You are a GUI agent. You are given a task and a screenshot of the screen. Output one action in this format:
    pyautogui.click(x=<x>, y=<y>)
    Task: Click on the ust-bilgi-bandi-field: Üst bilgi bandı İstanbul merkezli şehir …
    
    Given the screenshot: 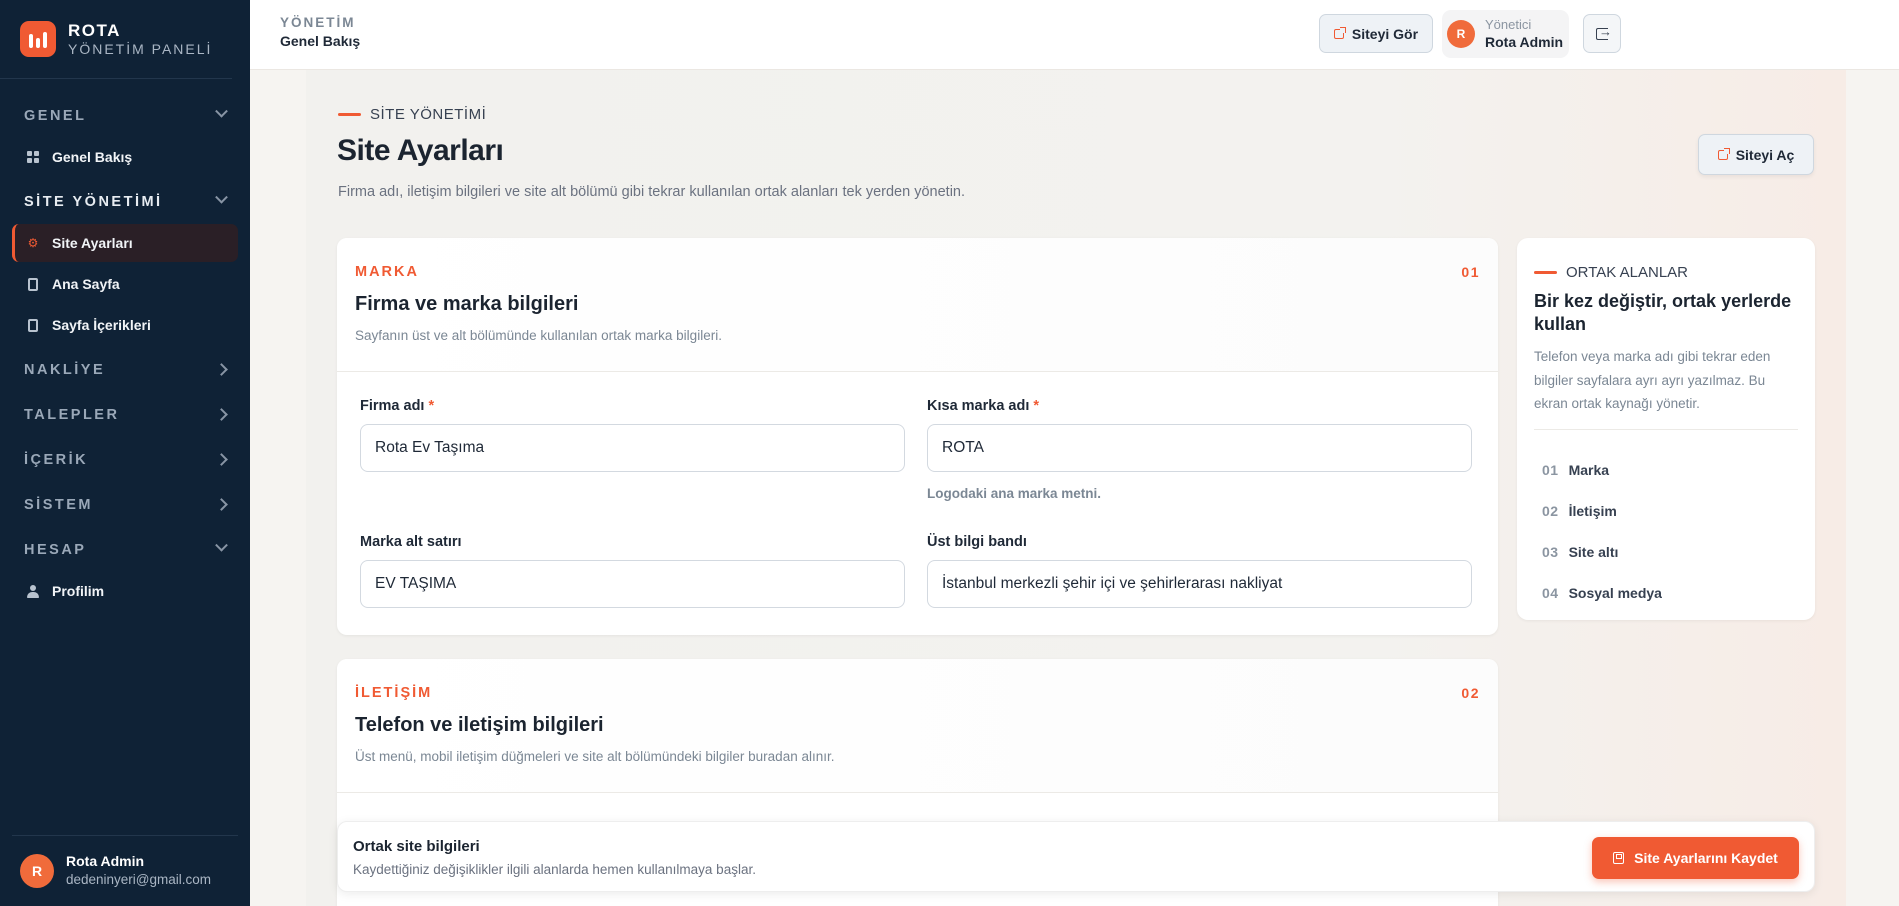 What is the action you would take?
    pyautogui.click(x=1199, y=571)
    